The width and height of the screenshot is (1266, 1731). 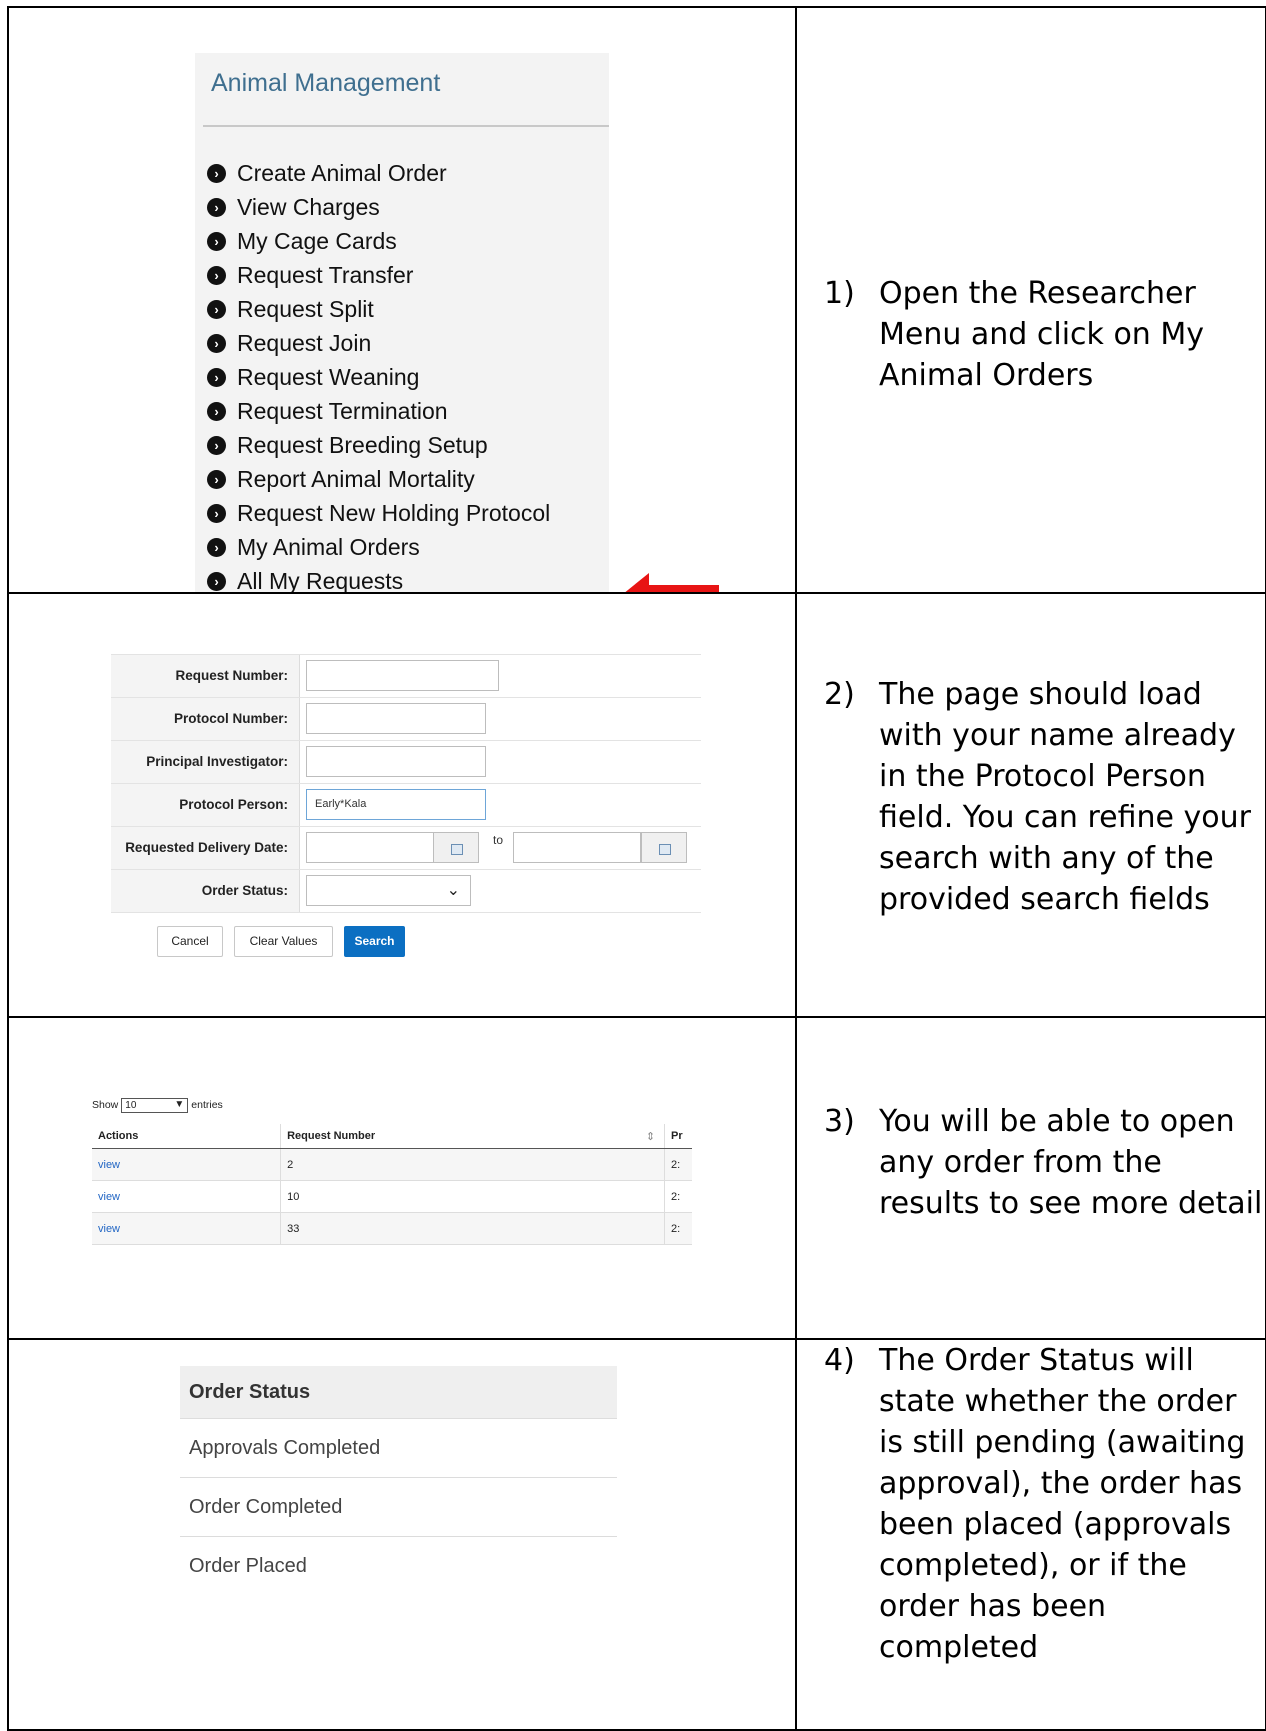 What do you see at coordinates (406, 126) in the screenshot?
I see `menu-divider` at bounding box center [406, 126].